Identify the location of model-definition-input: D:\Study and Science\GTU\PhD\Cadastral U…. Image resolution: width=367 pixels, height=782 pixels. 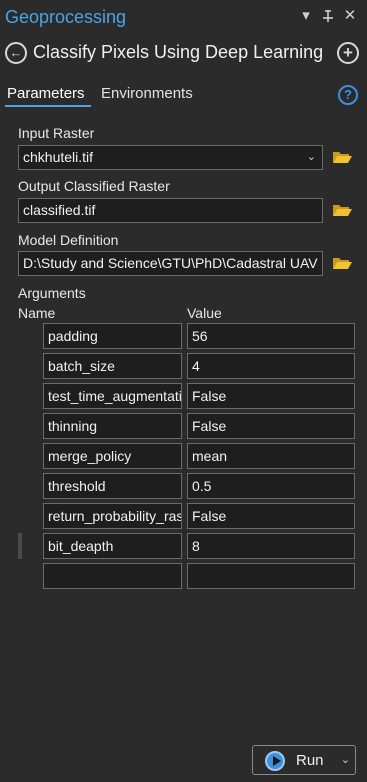
(170, 263).